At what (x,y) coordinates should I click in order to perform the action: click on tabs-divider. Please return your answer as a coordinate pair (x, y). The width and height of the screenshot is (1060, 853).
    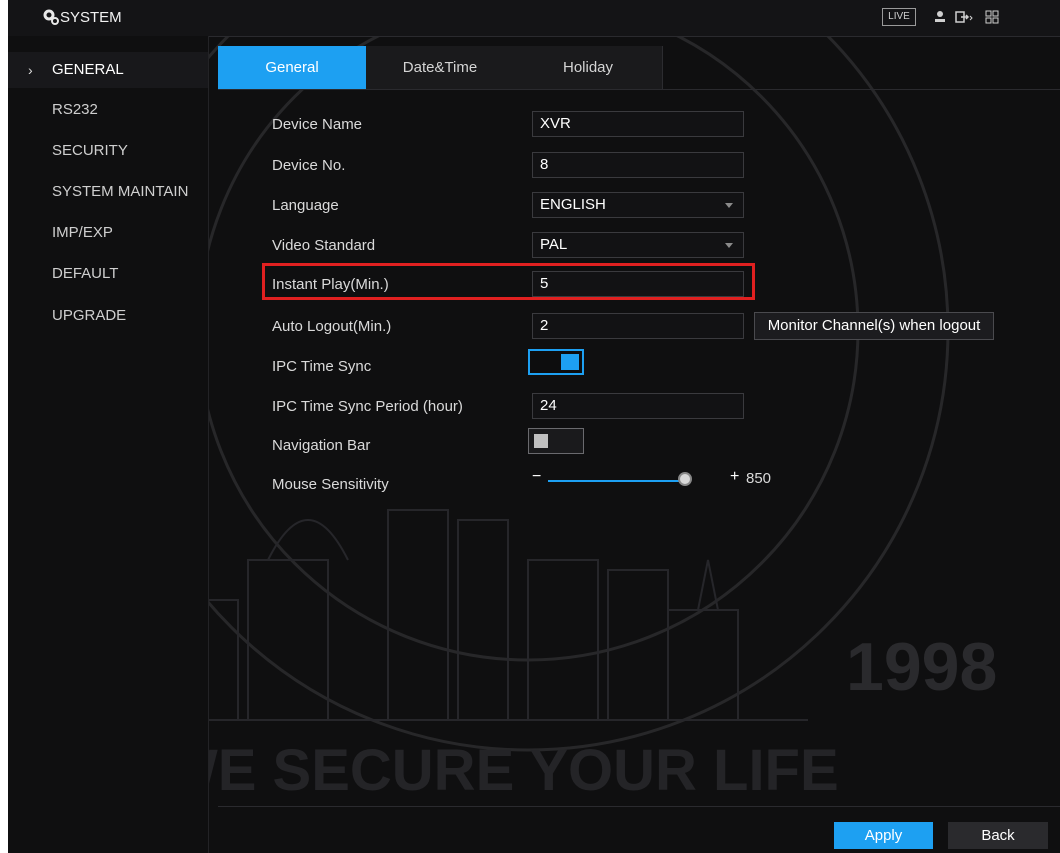
    Looking at the image, I should click on (639, 89).